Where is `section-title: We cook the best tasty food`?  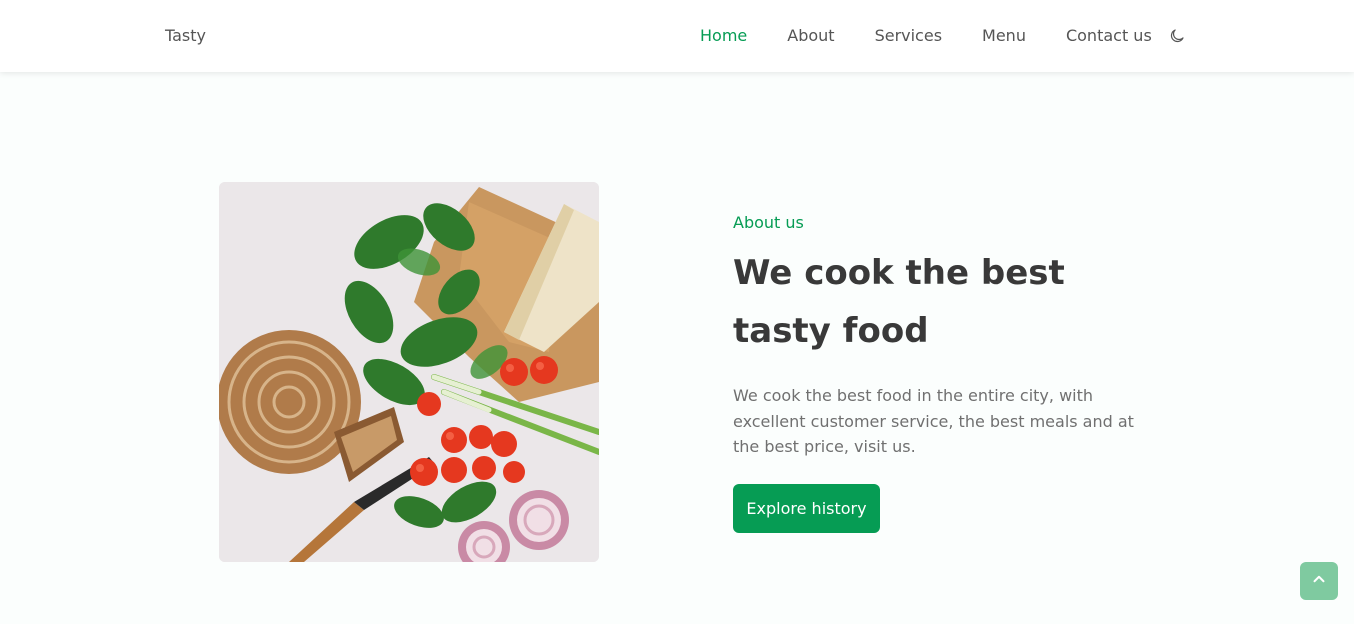 section-title: We cook the best tasty food is located at coordinates (899, 302).